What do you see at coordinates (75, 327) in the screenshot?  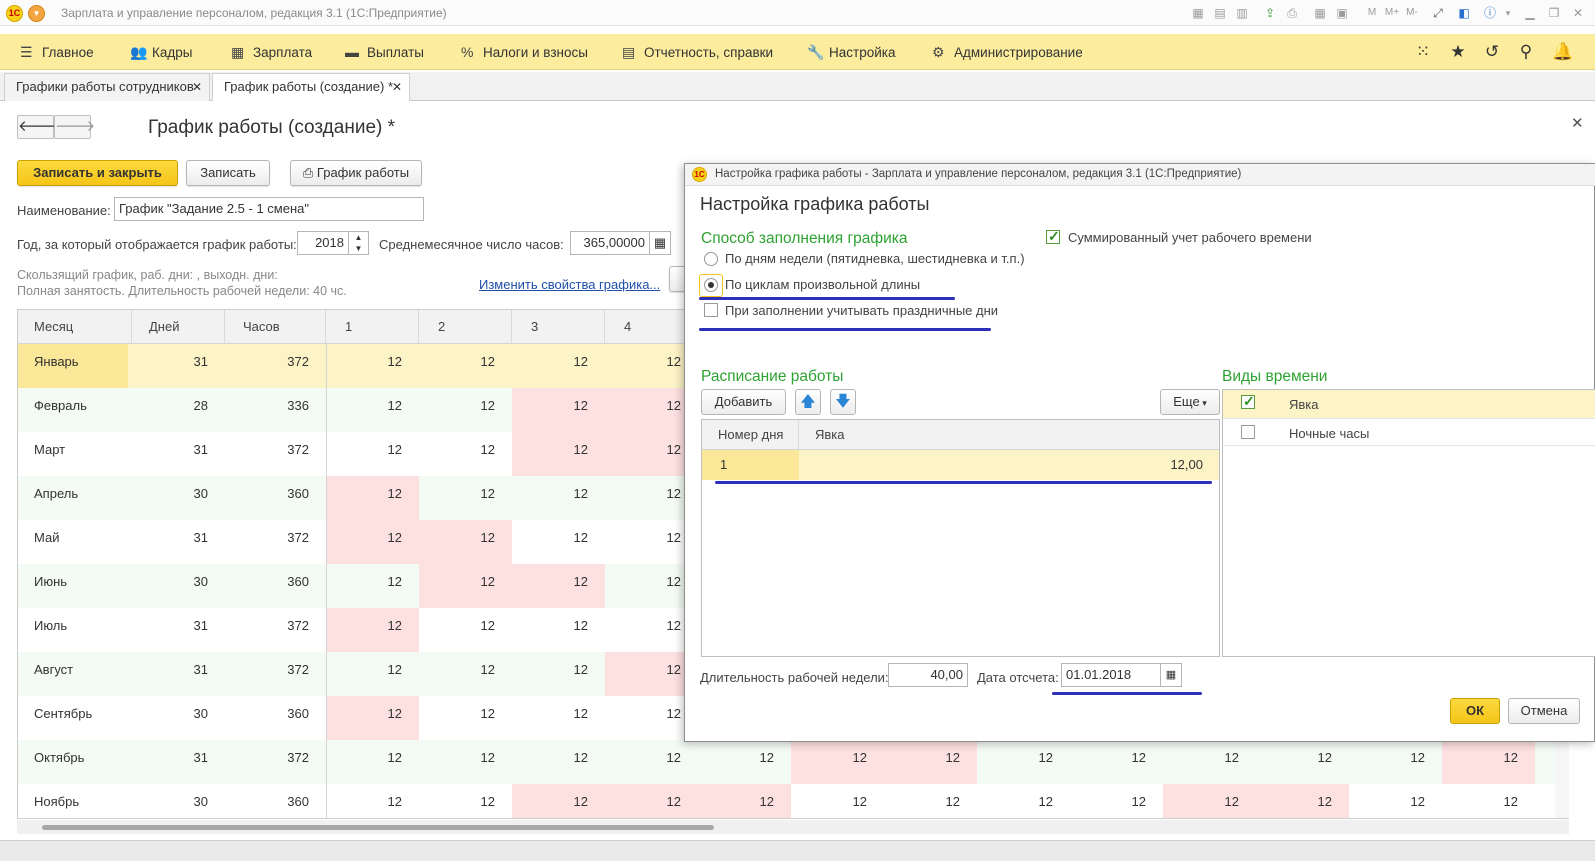 I see `column-header: Месяц` at bounding box center [75, 327].